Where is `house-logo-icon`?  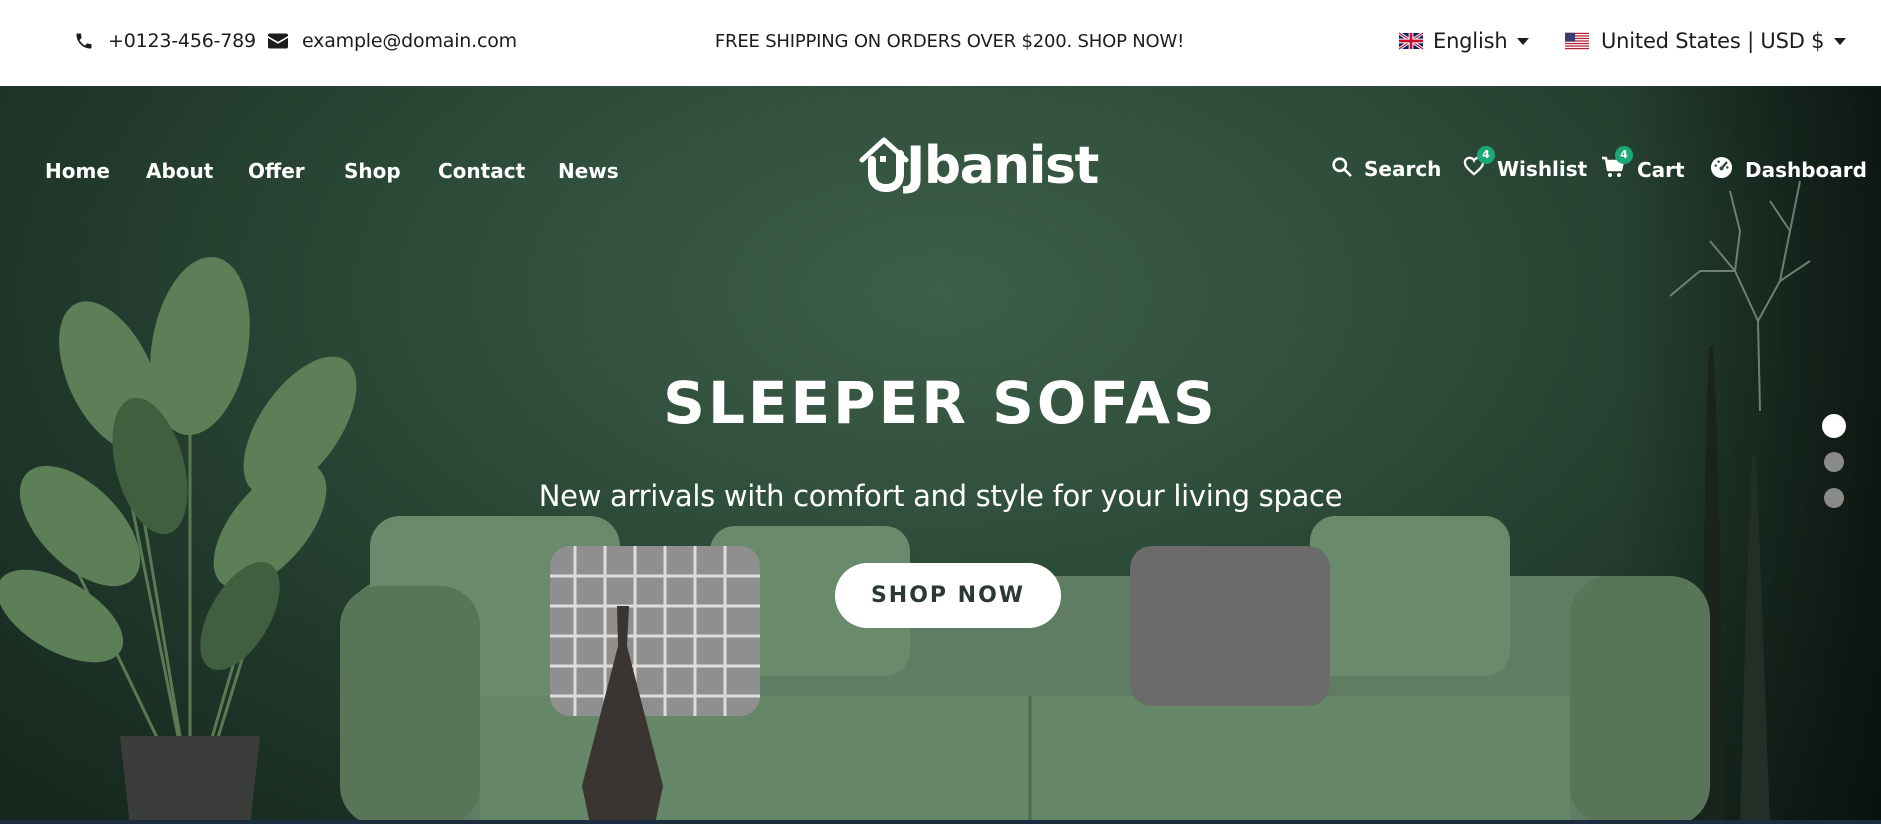 house-logo-icon is located at coordinates (884, 166).